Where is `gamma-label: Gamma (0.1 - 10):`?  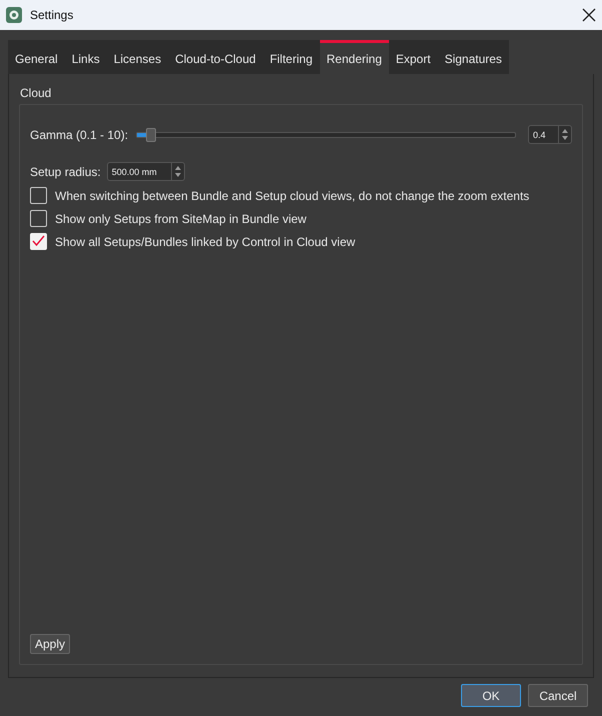
gamma-label: Gamma (0.1 - 10): is located at coordinates (79, 135).